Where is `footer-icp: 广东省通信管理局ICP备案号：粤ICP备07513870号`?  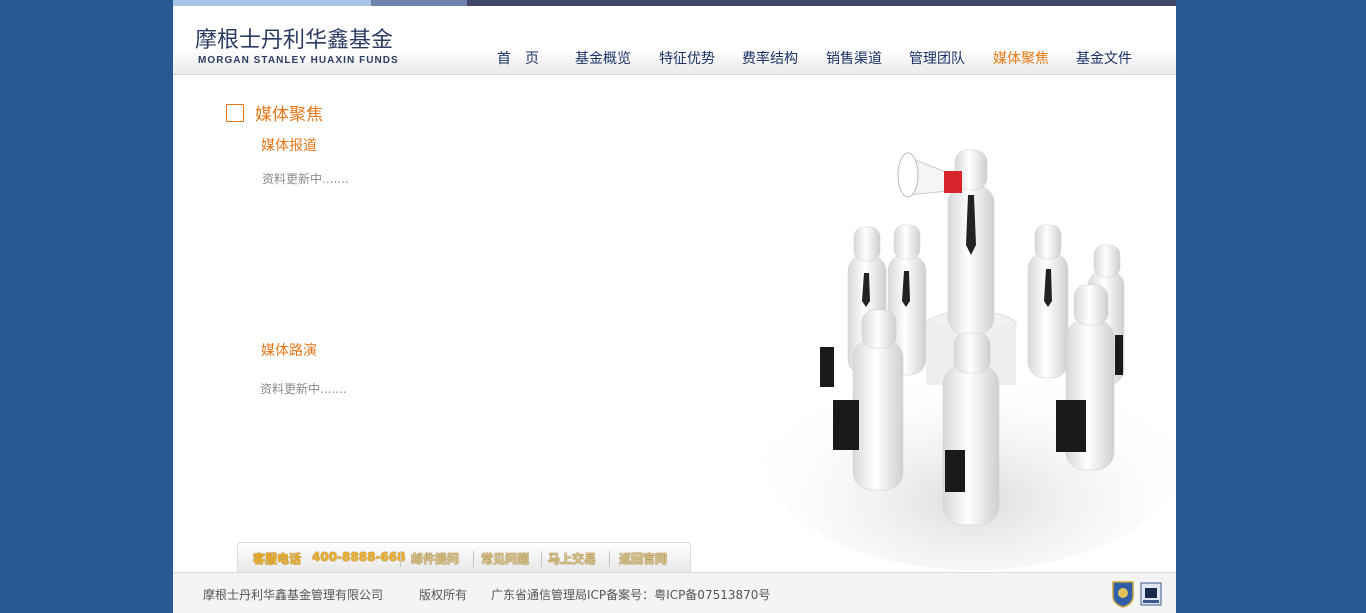
footer-icp: 广东省通信管理局ICP备案号：粤ICP备07513870号 is located at coordinates (630, 594).